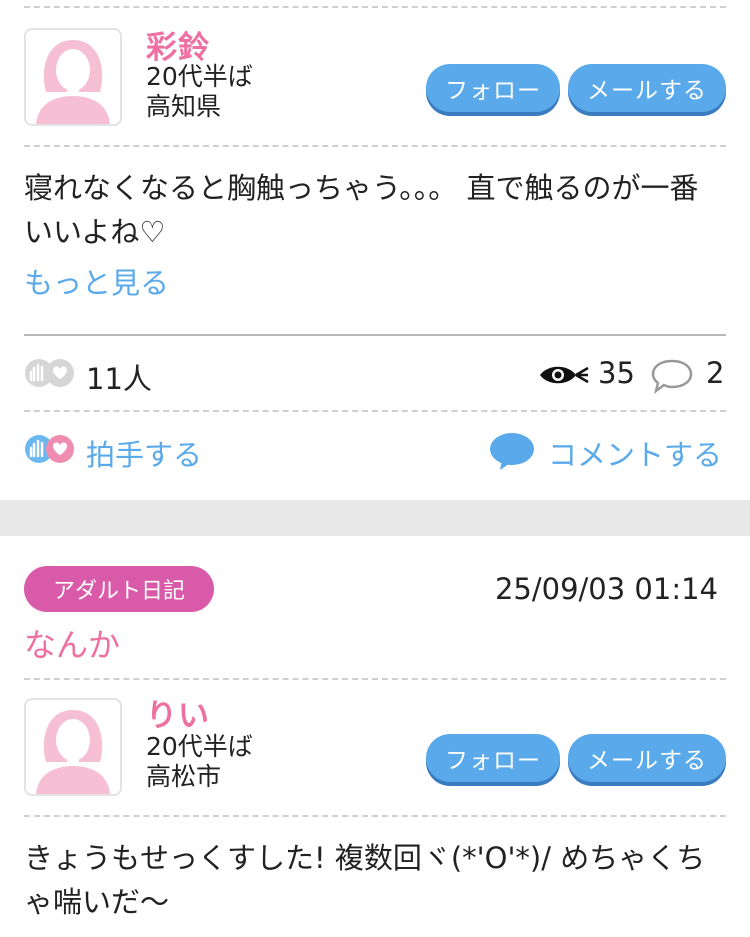 The width and height of the screenshot is (750, 937). I want to click on post-body: 寝れなくなると胸触っちゃう。。。 直で触るのが一番いいよね♡, so click(361, 210).